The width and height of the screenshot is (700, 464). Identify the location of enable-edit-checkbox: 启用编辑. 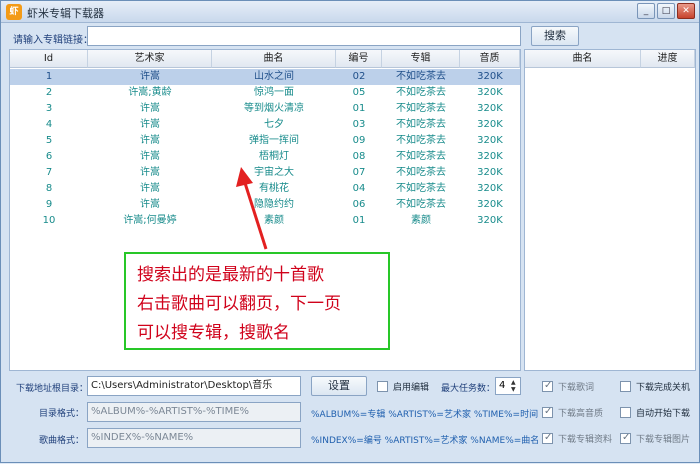
(403, 386).